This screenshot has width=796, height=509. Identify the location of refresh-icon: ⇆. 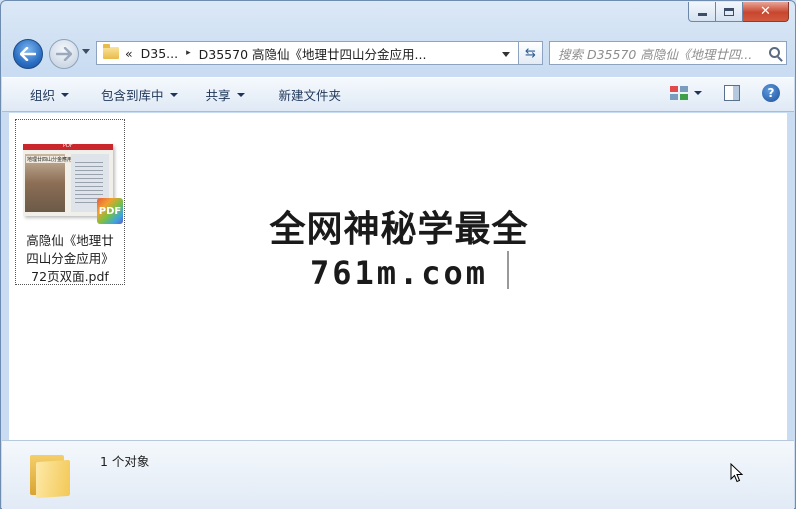
(530, 53).